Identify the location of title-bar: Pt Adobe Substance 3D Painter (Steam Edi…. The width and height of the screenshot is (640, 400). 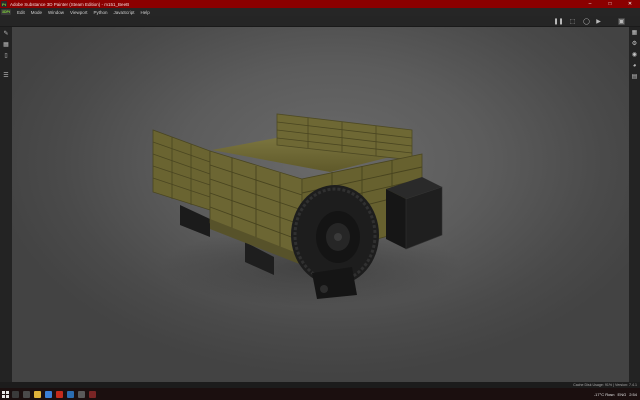
(320, 4).